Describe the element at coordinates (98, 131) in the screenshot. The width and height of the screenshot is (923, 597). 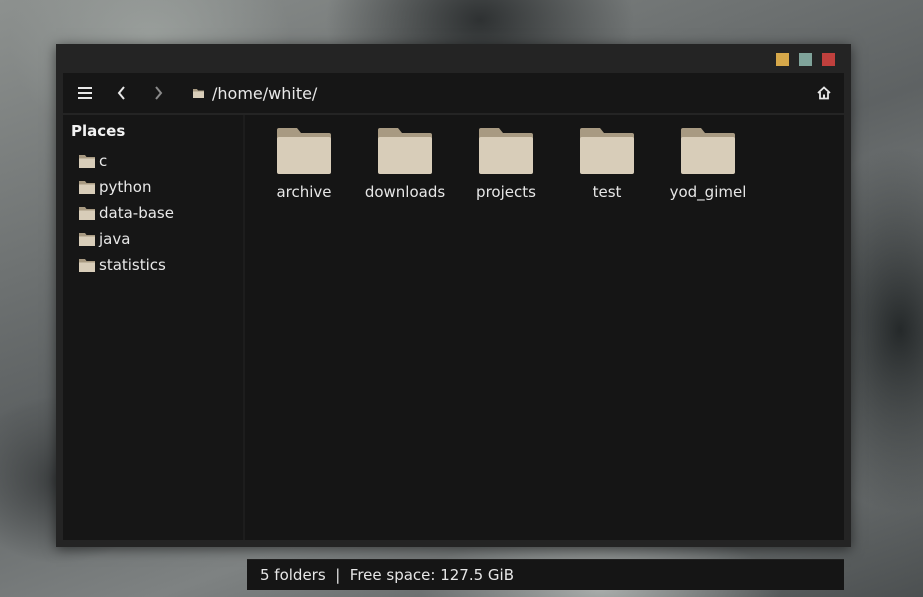
I see `places-heading: Places` at that location.